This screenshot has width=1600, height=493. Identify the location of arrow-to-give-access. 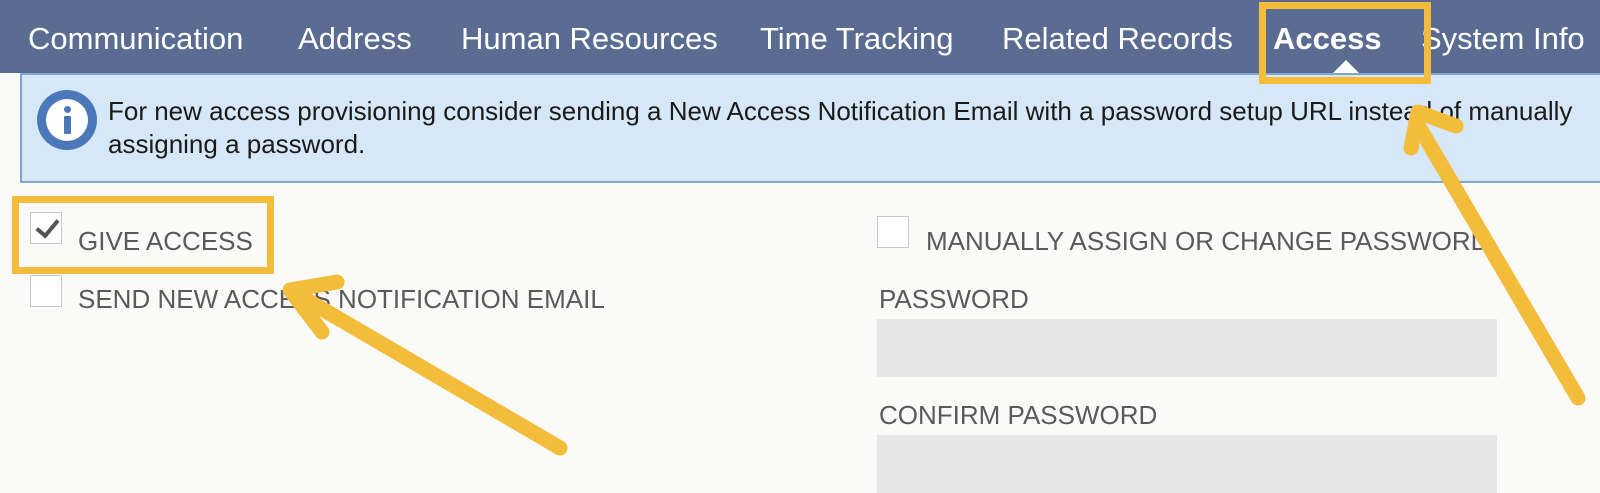
(425, 365).